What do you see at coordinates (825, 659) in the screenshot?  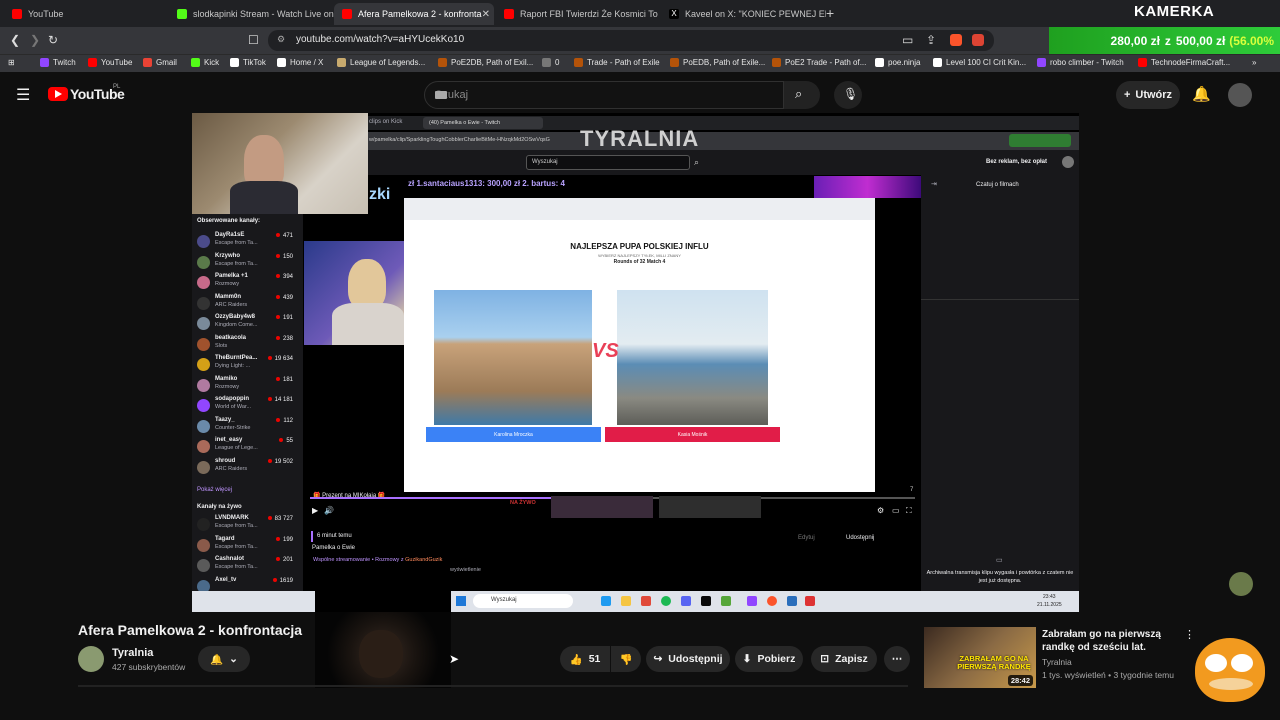 I see `save-icon: ⊡` at bounding box center [825, 659].